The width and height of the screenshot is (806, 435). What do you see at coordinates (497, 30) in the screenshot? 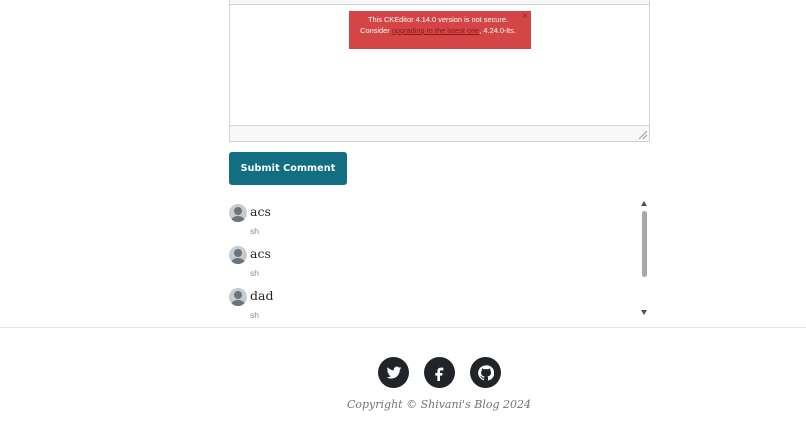
I see `warning-version-text: , 4.24.0-lts.` at bounding box center [497, 30].